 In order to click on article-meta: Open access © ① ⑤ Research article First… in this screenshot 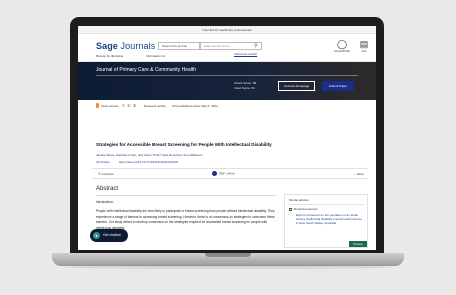, I will do `click(227, 106)`.